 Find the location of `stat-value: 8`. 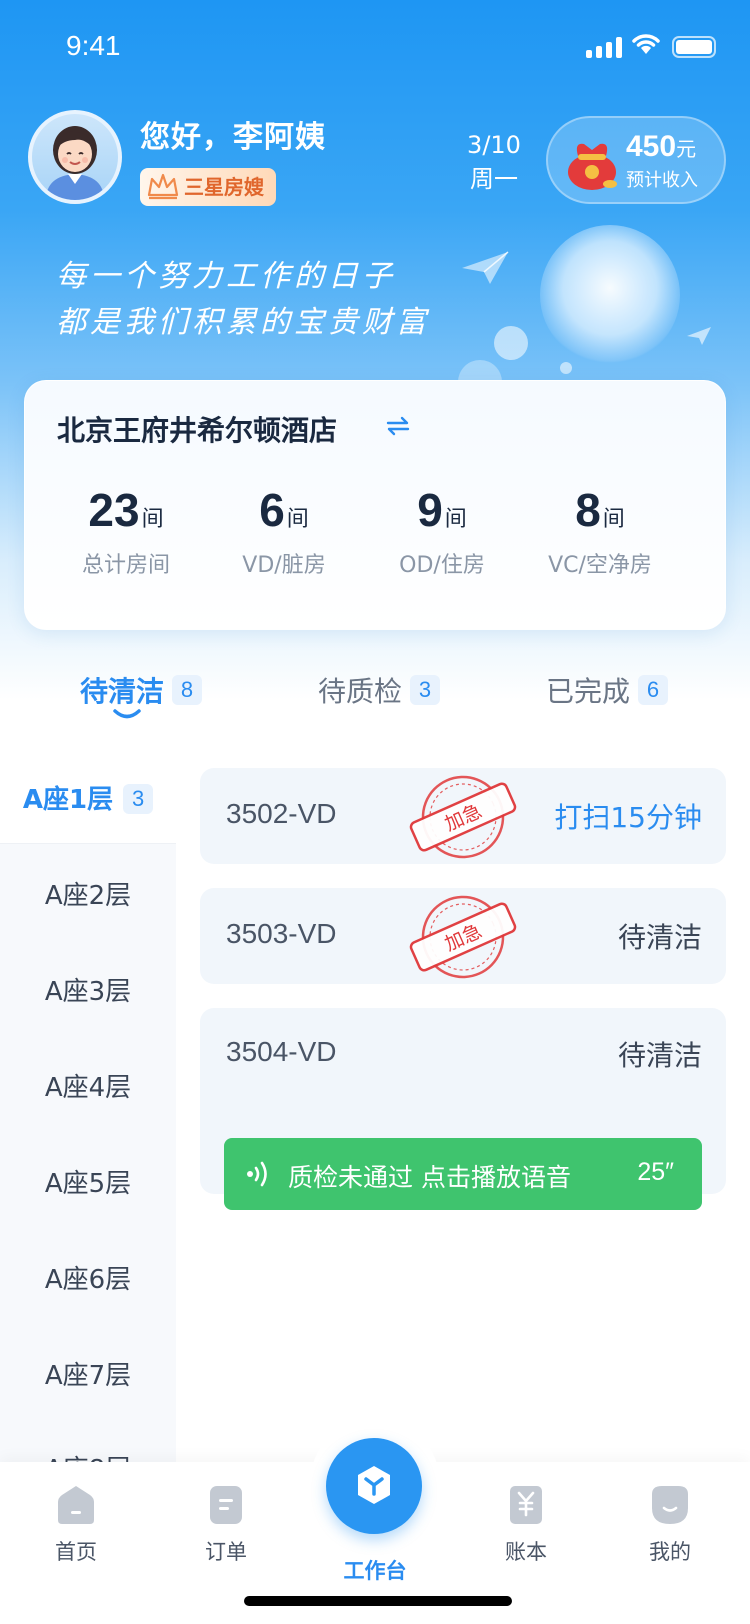

stat-value: 8 is located at coordinates (588, 510).